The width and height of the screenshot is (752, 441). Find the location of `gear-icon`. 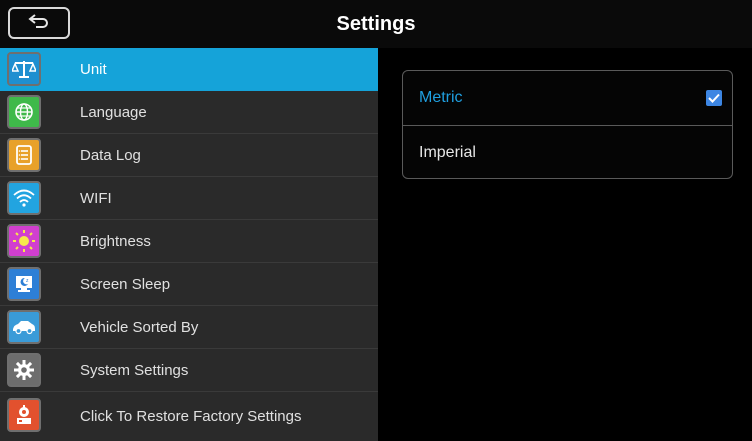

gear-icon is located at coordinates (24, 370).